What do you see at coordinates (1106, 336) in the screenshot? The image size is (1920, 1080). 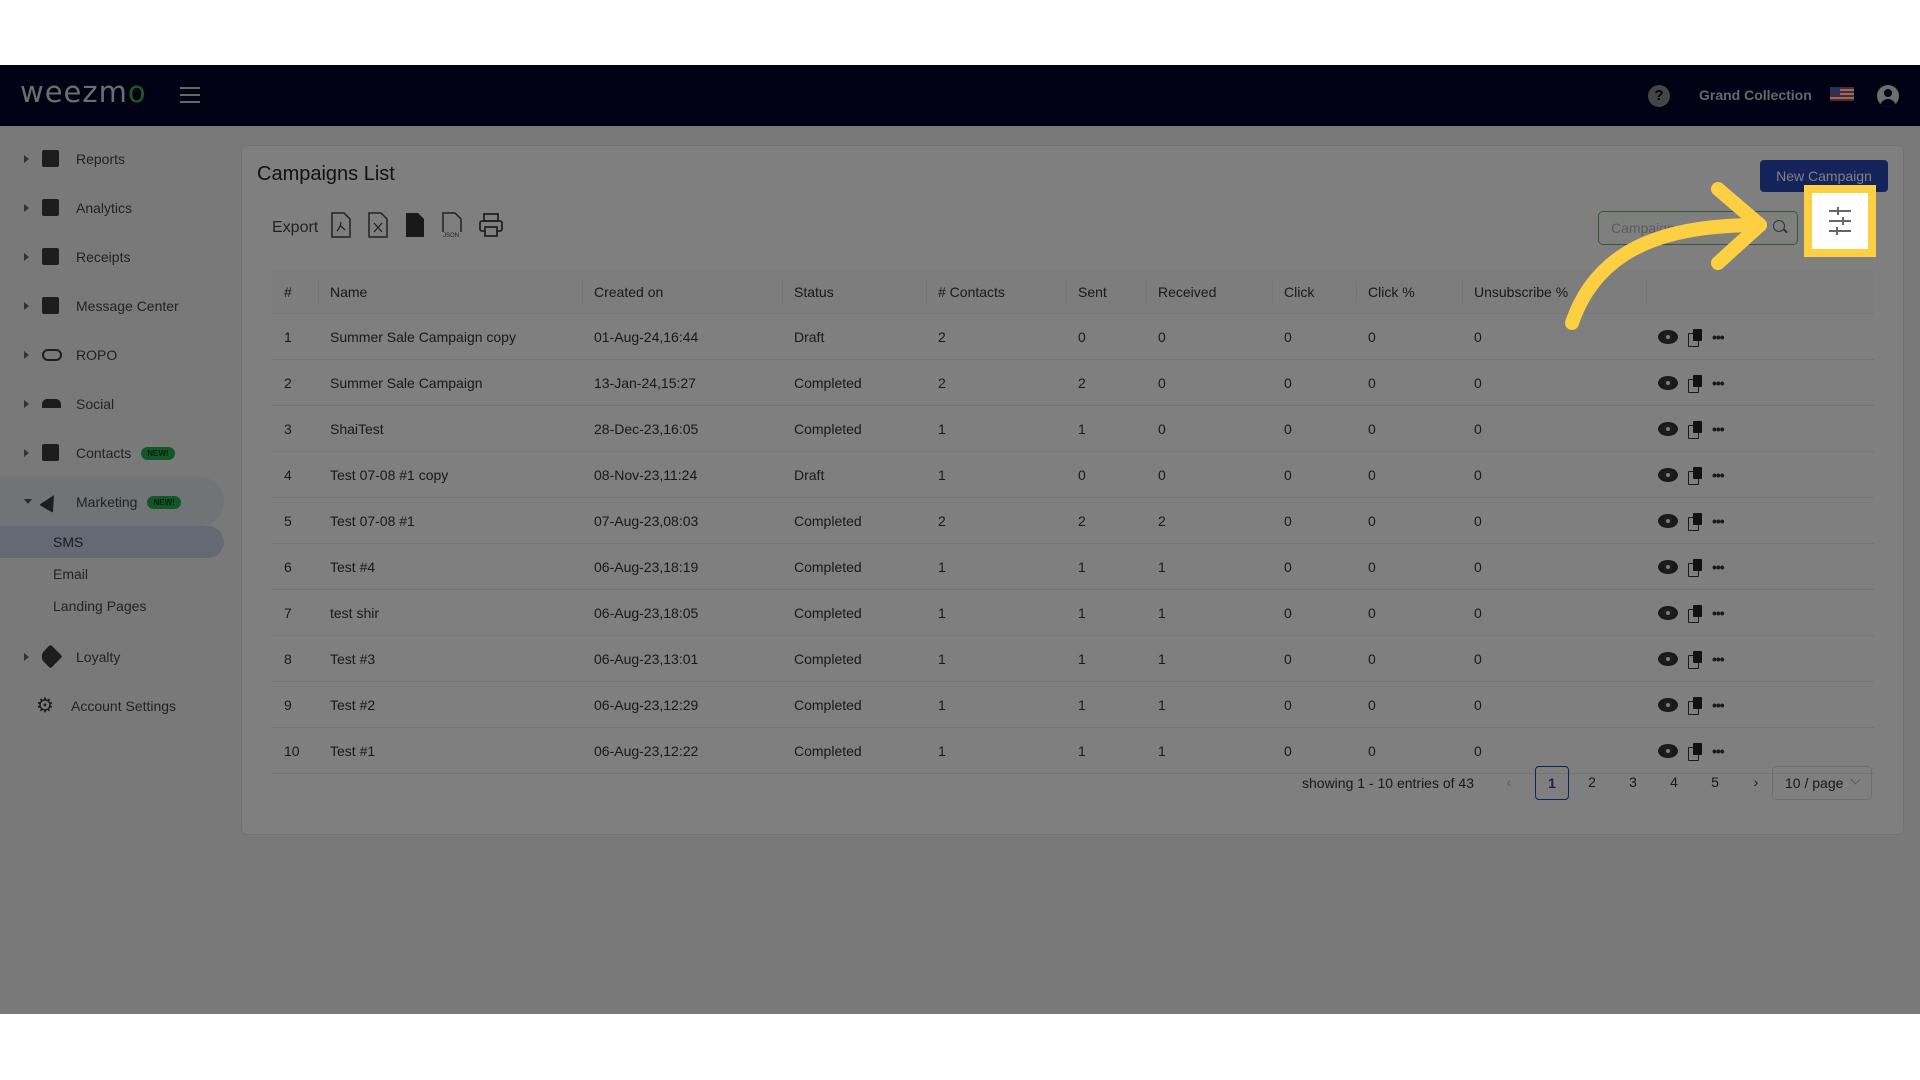 I see `cell-sent: 0` at bounding box center [1106, 336].